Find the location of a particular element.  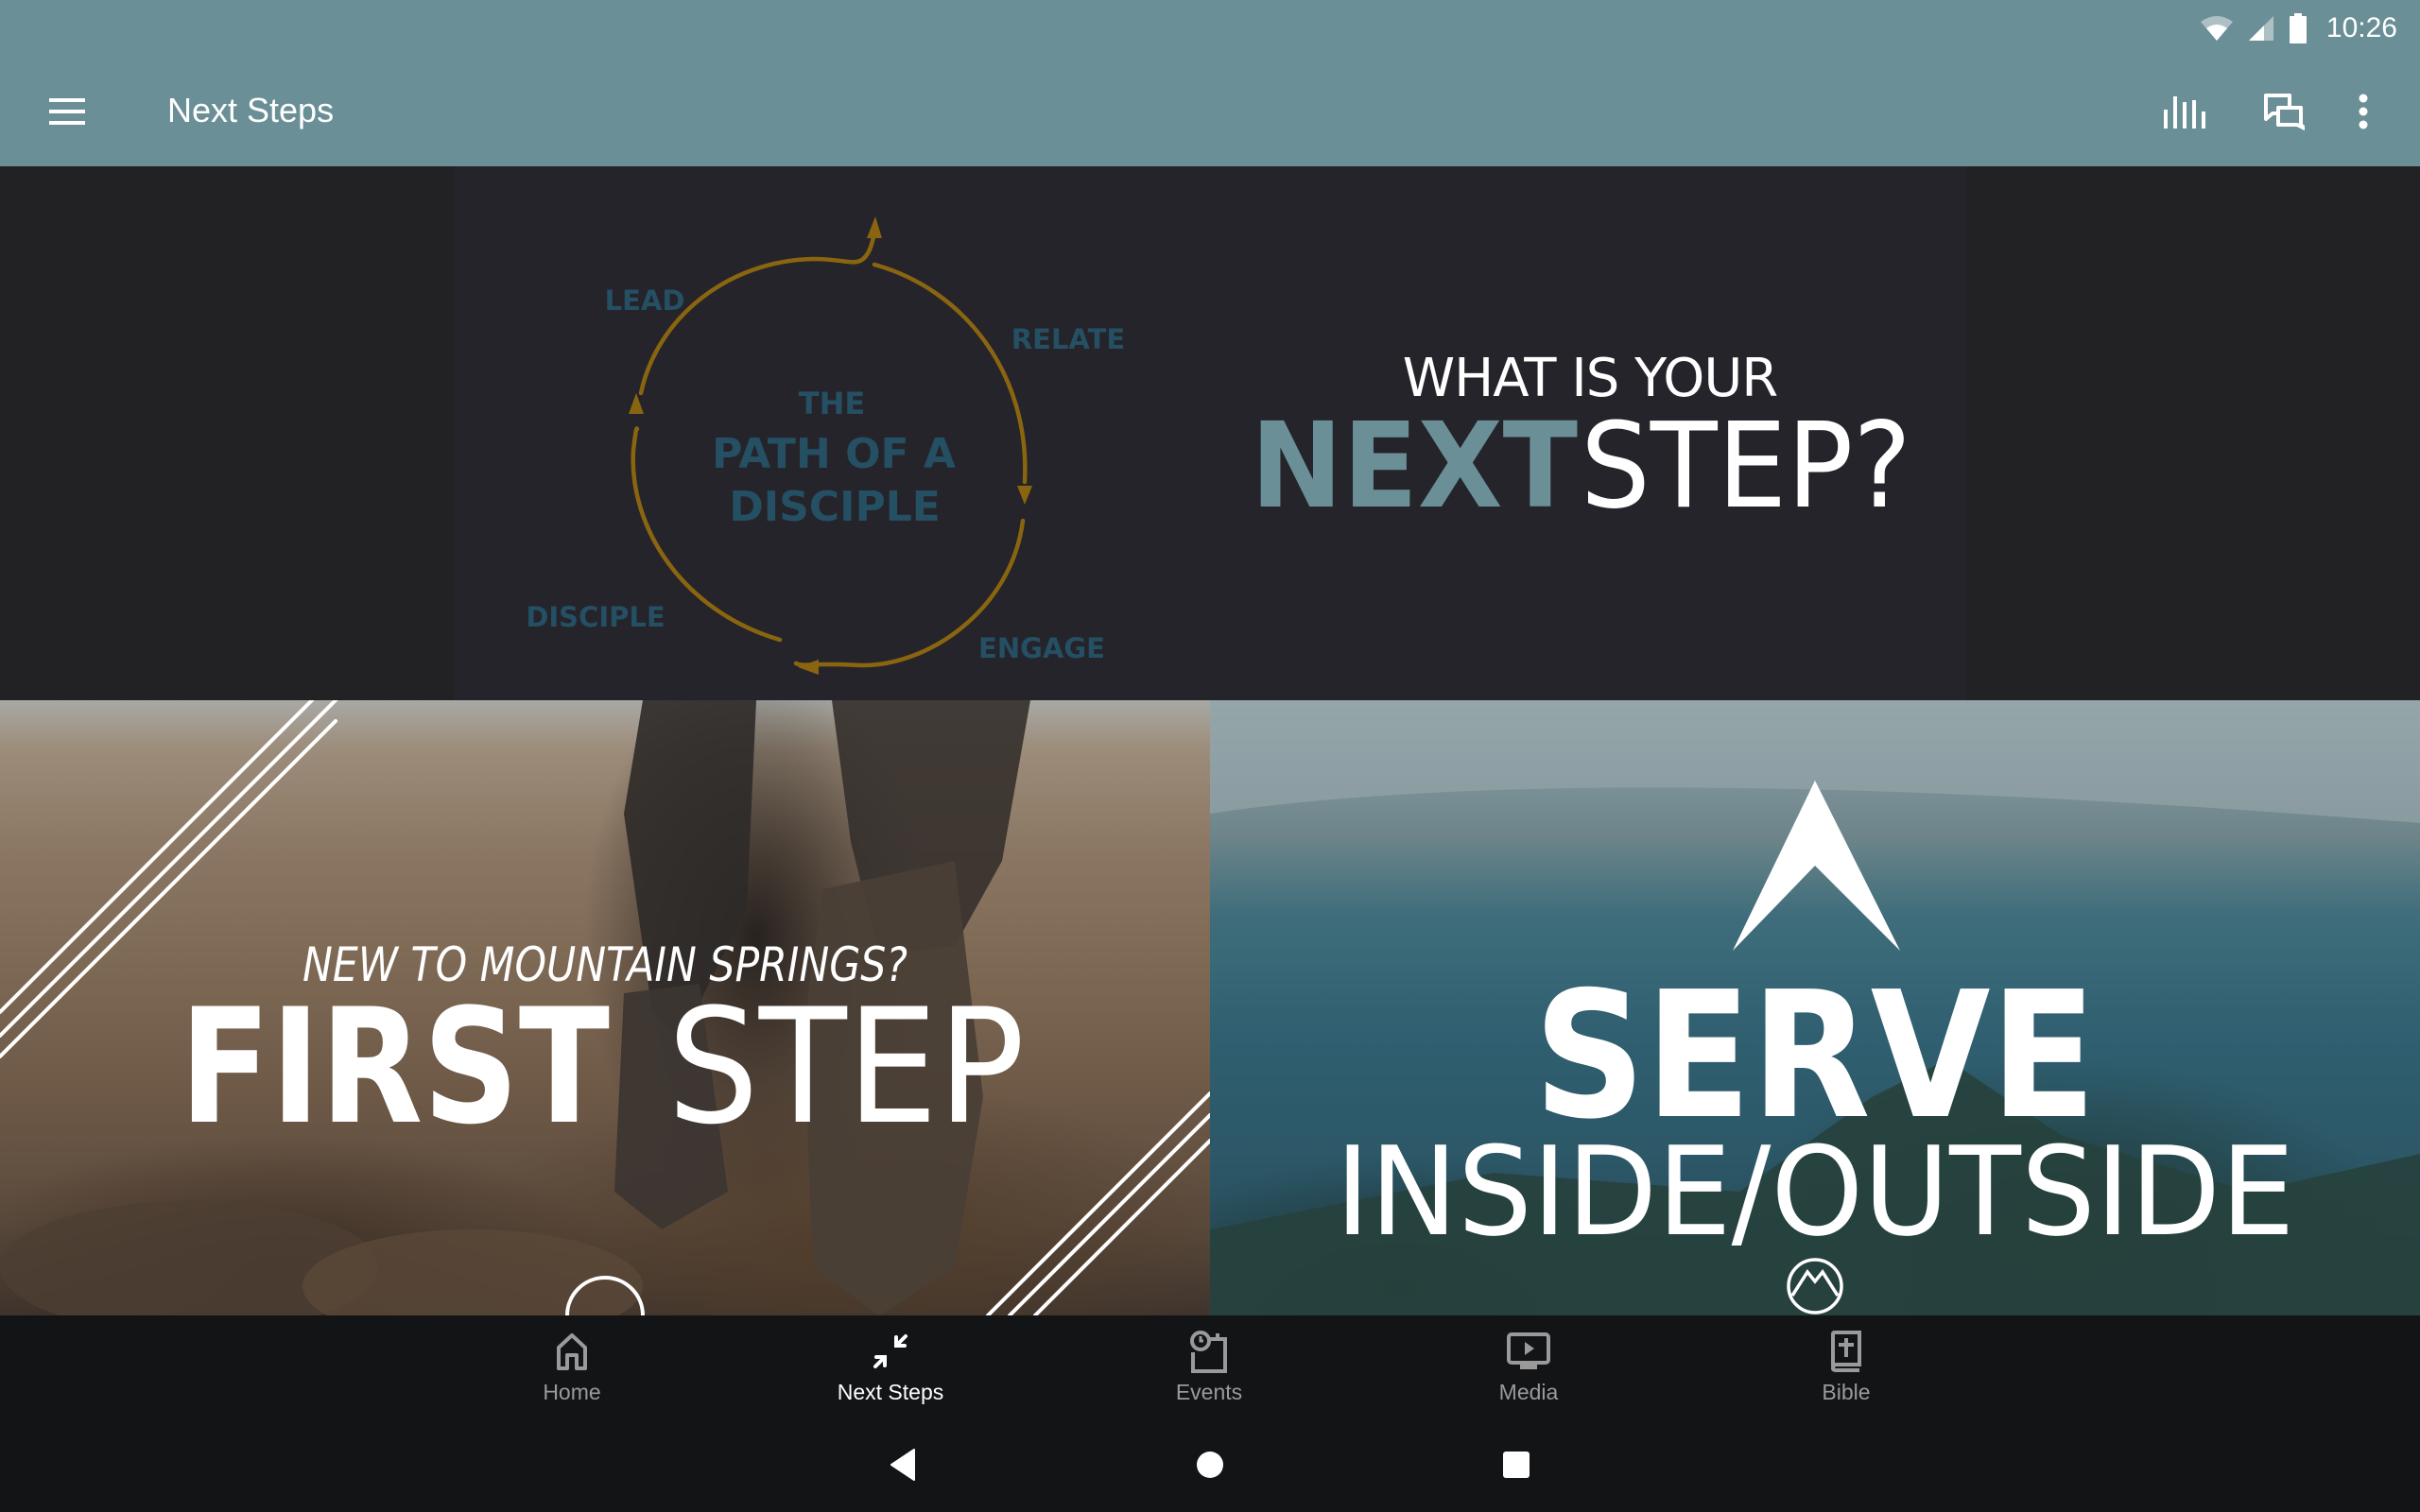

headline-next: NEXT is located at coordinates (1414, 466).